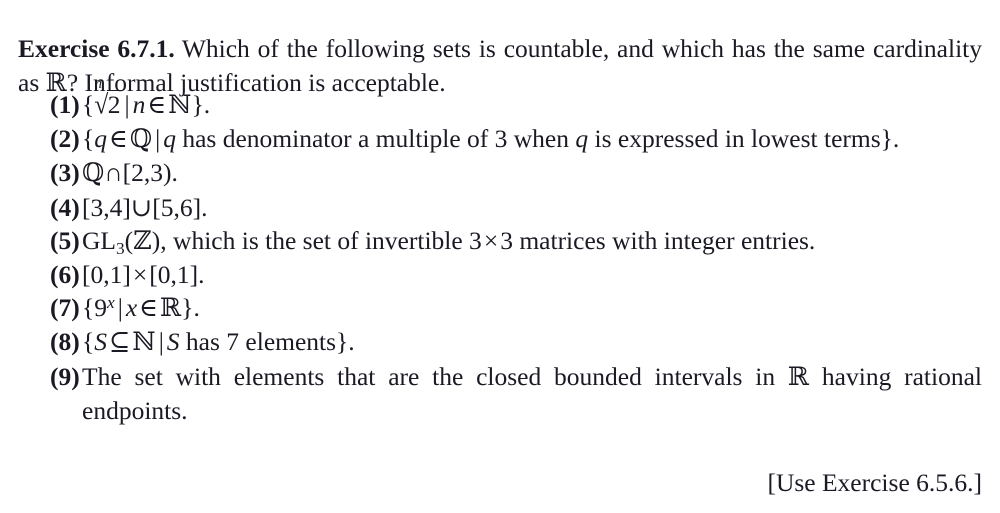 Image resolution: width=1000 pixels, height=513 pixels. What do you see at coordinates (65, 240) in the screenshot?
I see `item-marker: (5)` at bounding box center [65, 240].